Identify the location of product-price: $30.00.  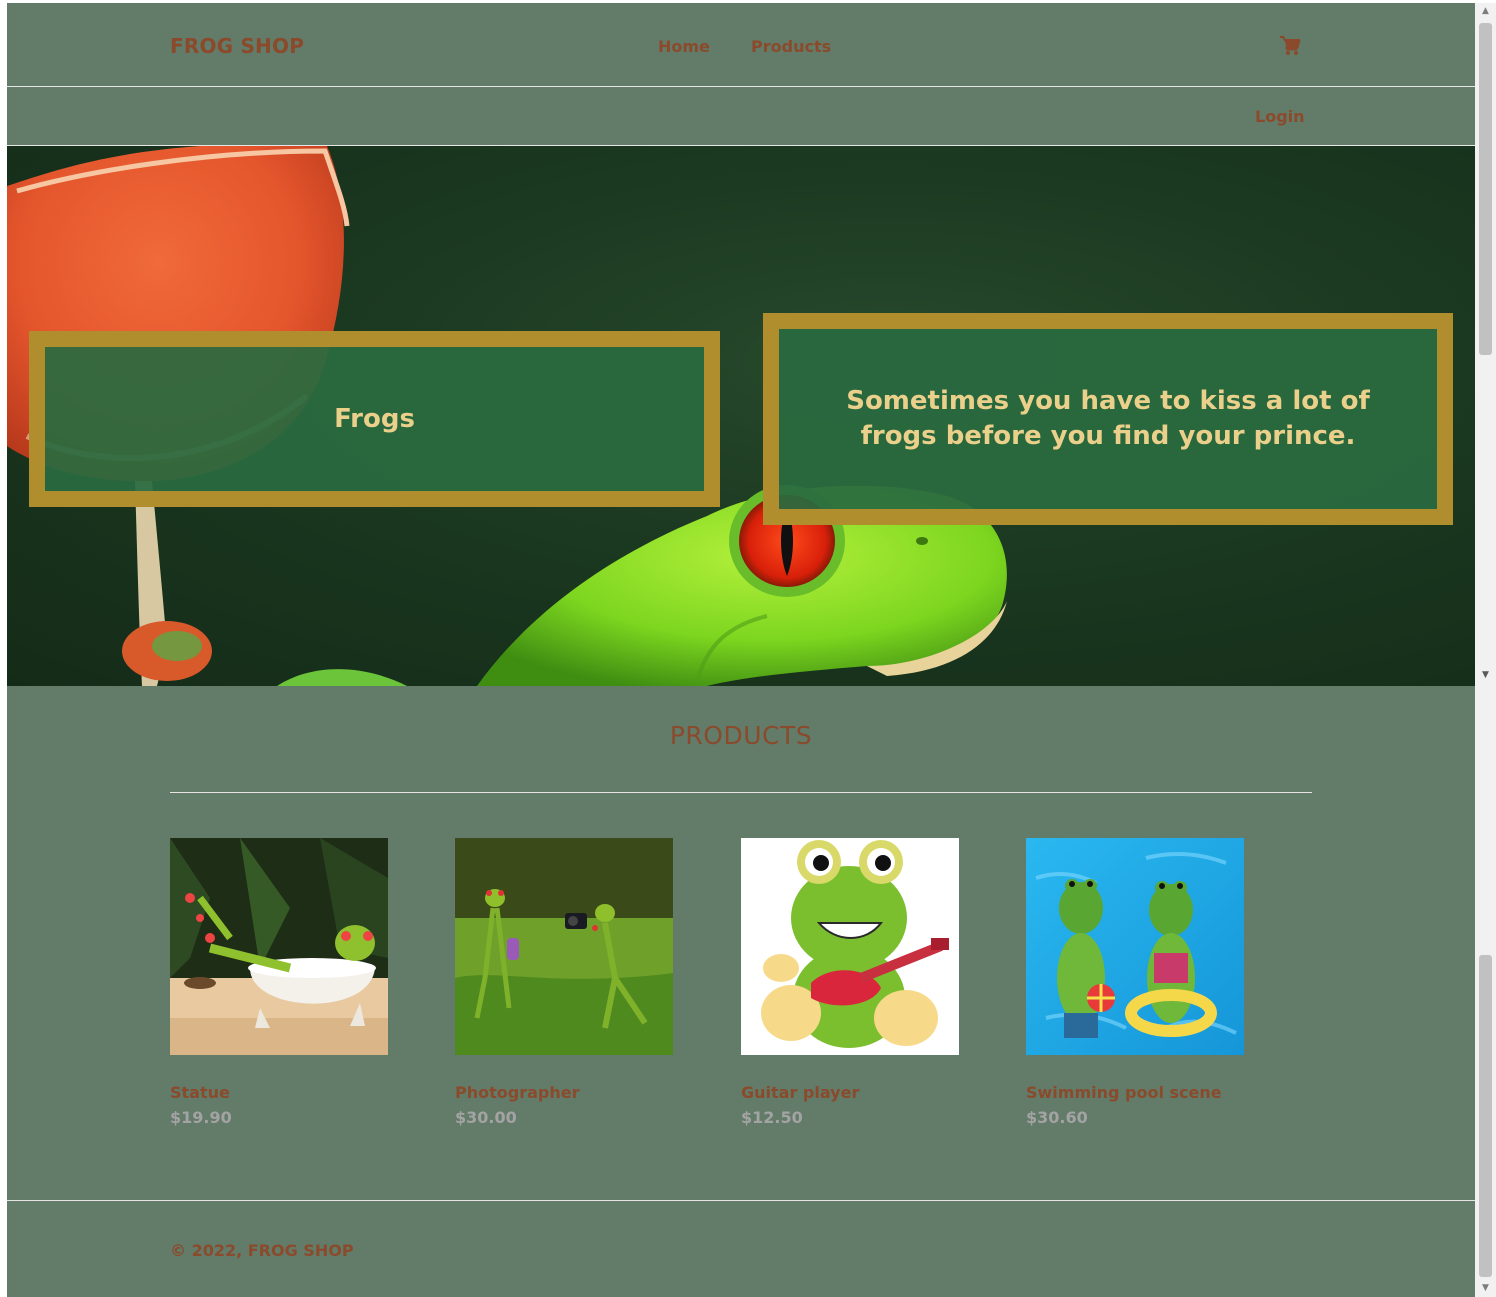
(486, 1117).